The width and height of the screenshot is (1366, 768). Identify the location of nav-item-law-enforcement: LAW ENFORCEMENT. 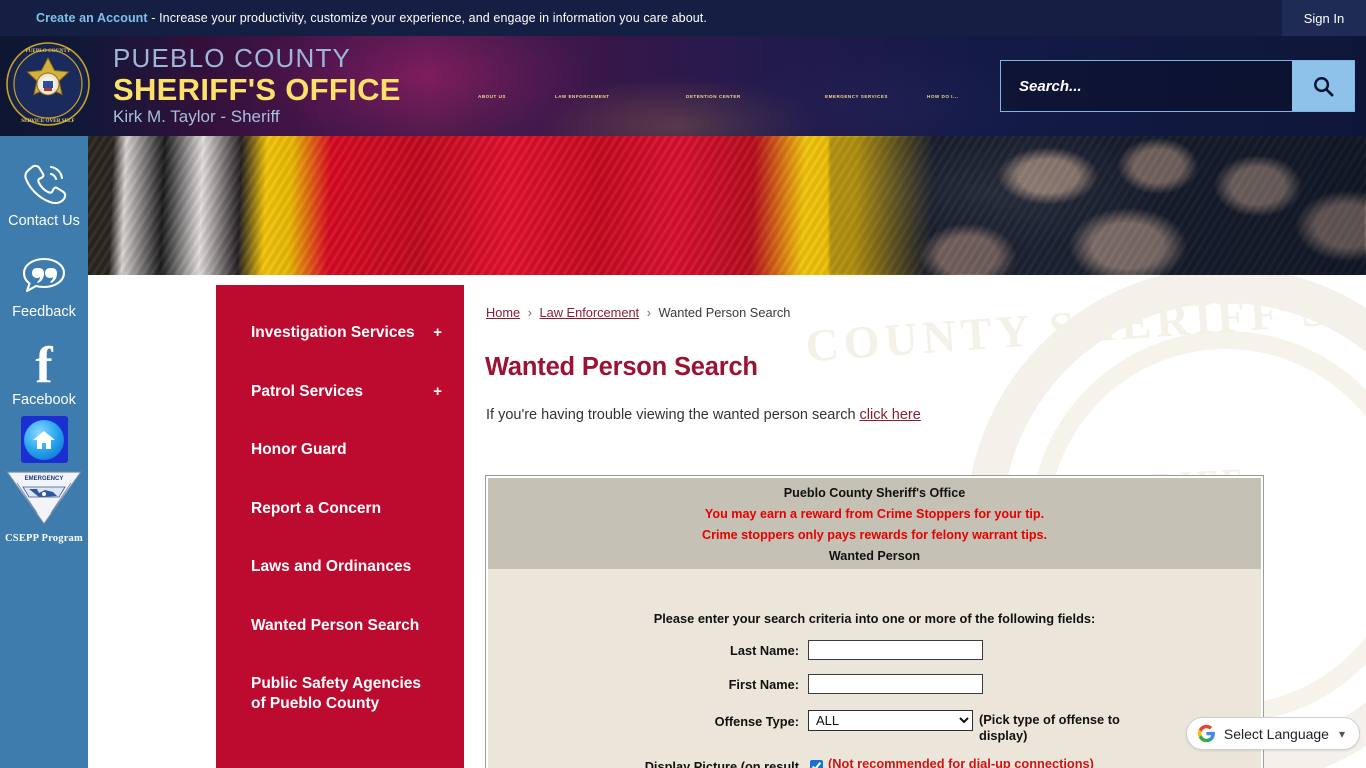
(582, 96).